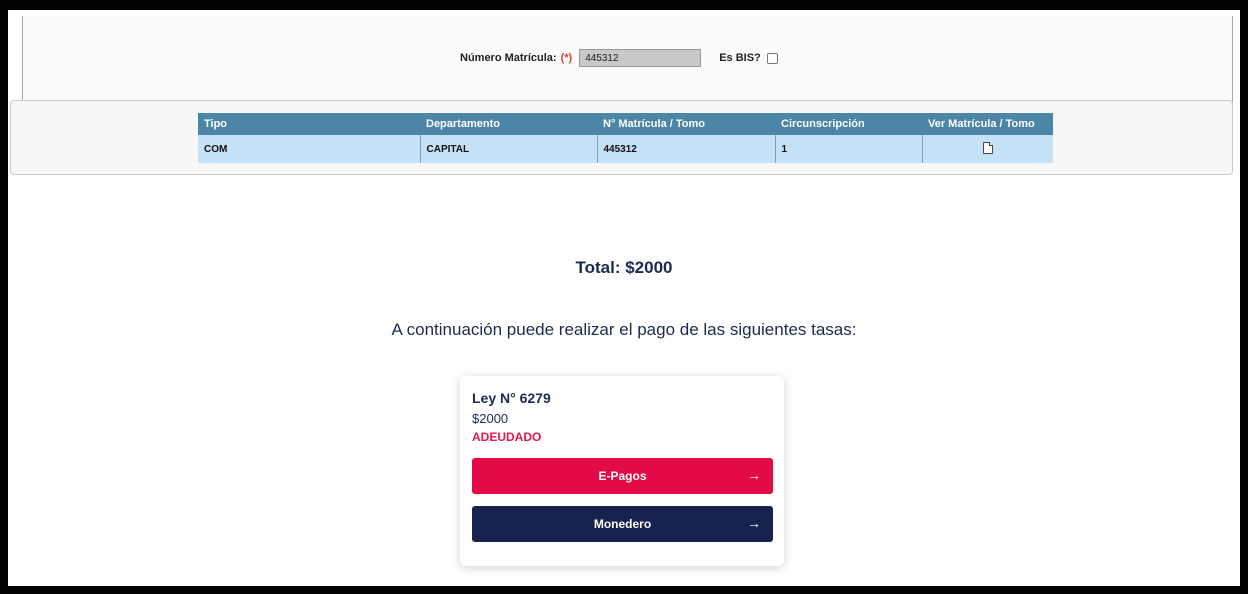 The image size is (1248, 594). Describe the element at coordinates (640, 58) in the screenshot. I see `matricula-input` at that location.